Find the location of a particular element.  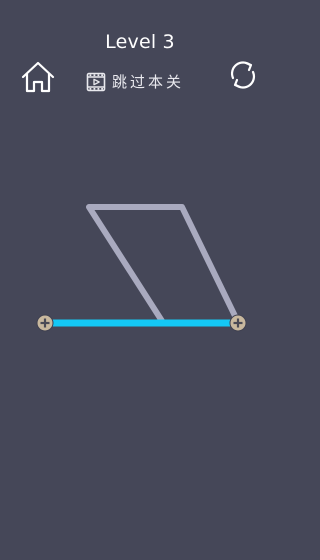

anchor-point-right is located at coordinates (238, 323).